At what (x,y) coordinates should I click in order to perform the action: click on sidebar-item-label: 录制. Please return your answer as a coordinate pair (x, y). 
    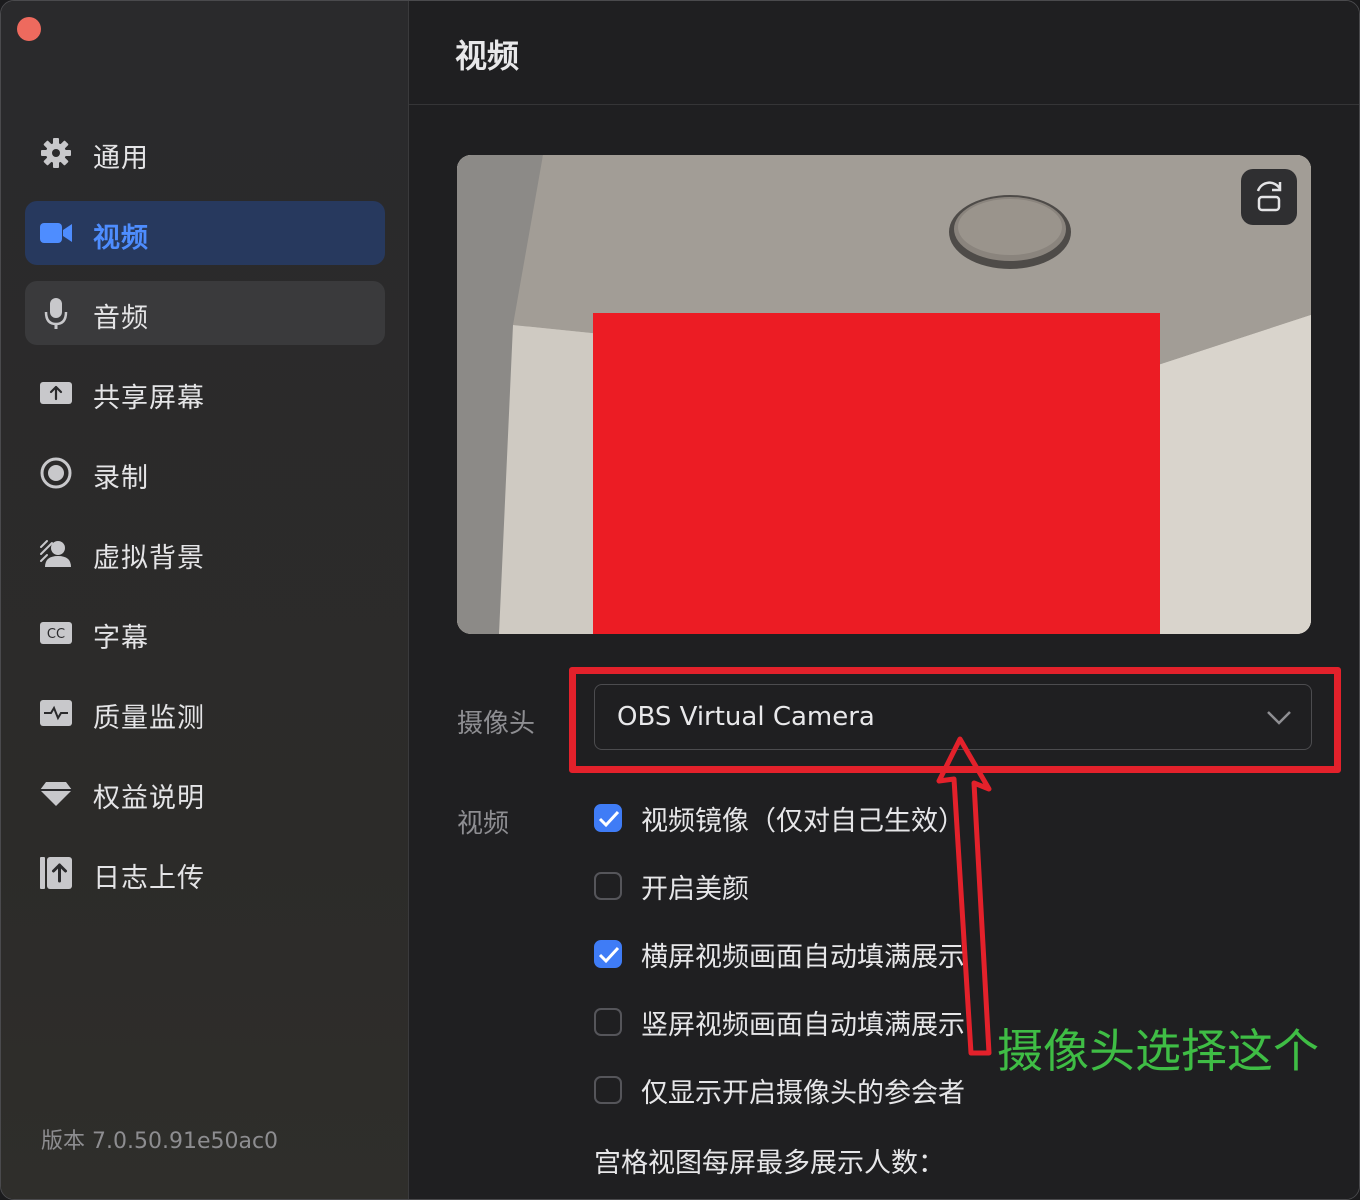
    Looking at the image, I should click on (121, 478).